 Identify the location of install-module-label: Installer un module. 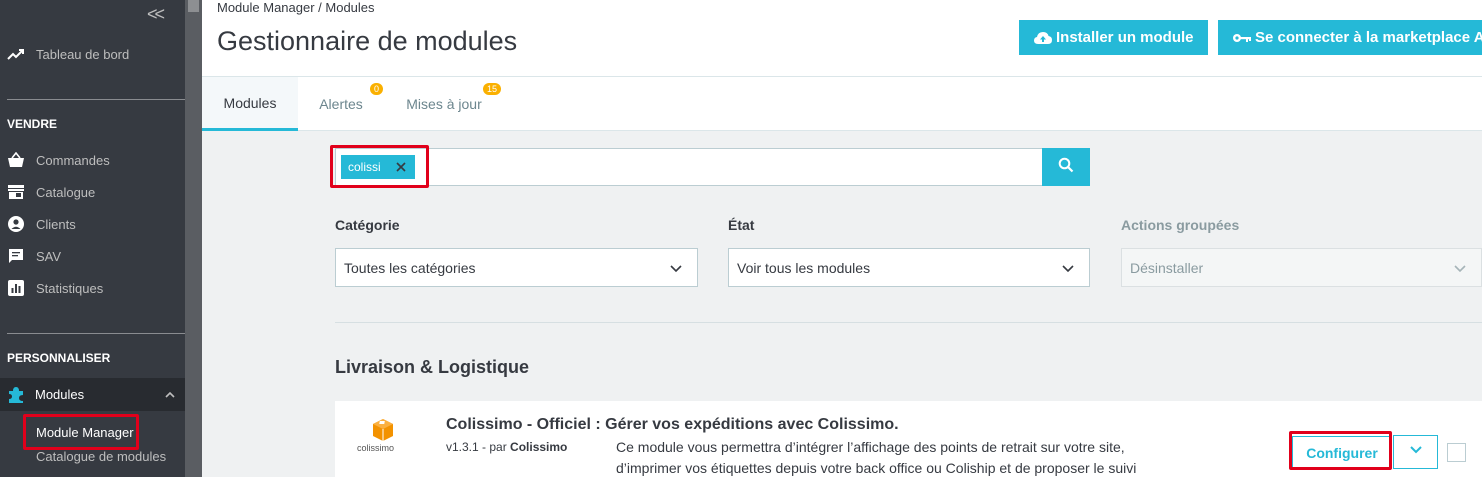
(1125, 37).